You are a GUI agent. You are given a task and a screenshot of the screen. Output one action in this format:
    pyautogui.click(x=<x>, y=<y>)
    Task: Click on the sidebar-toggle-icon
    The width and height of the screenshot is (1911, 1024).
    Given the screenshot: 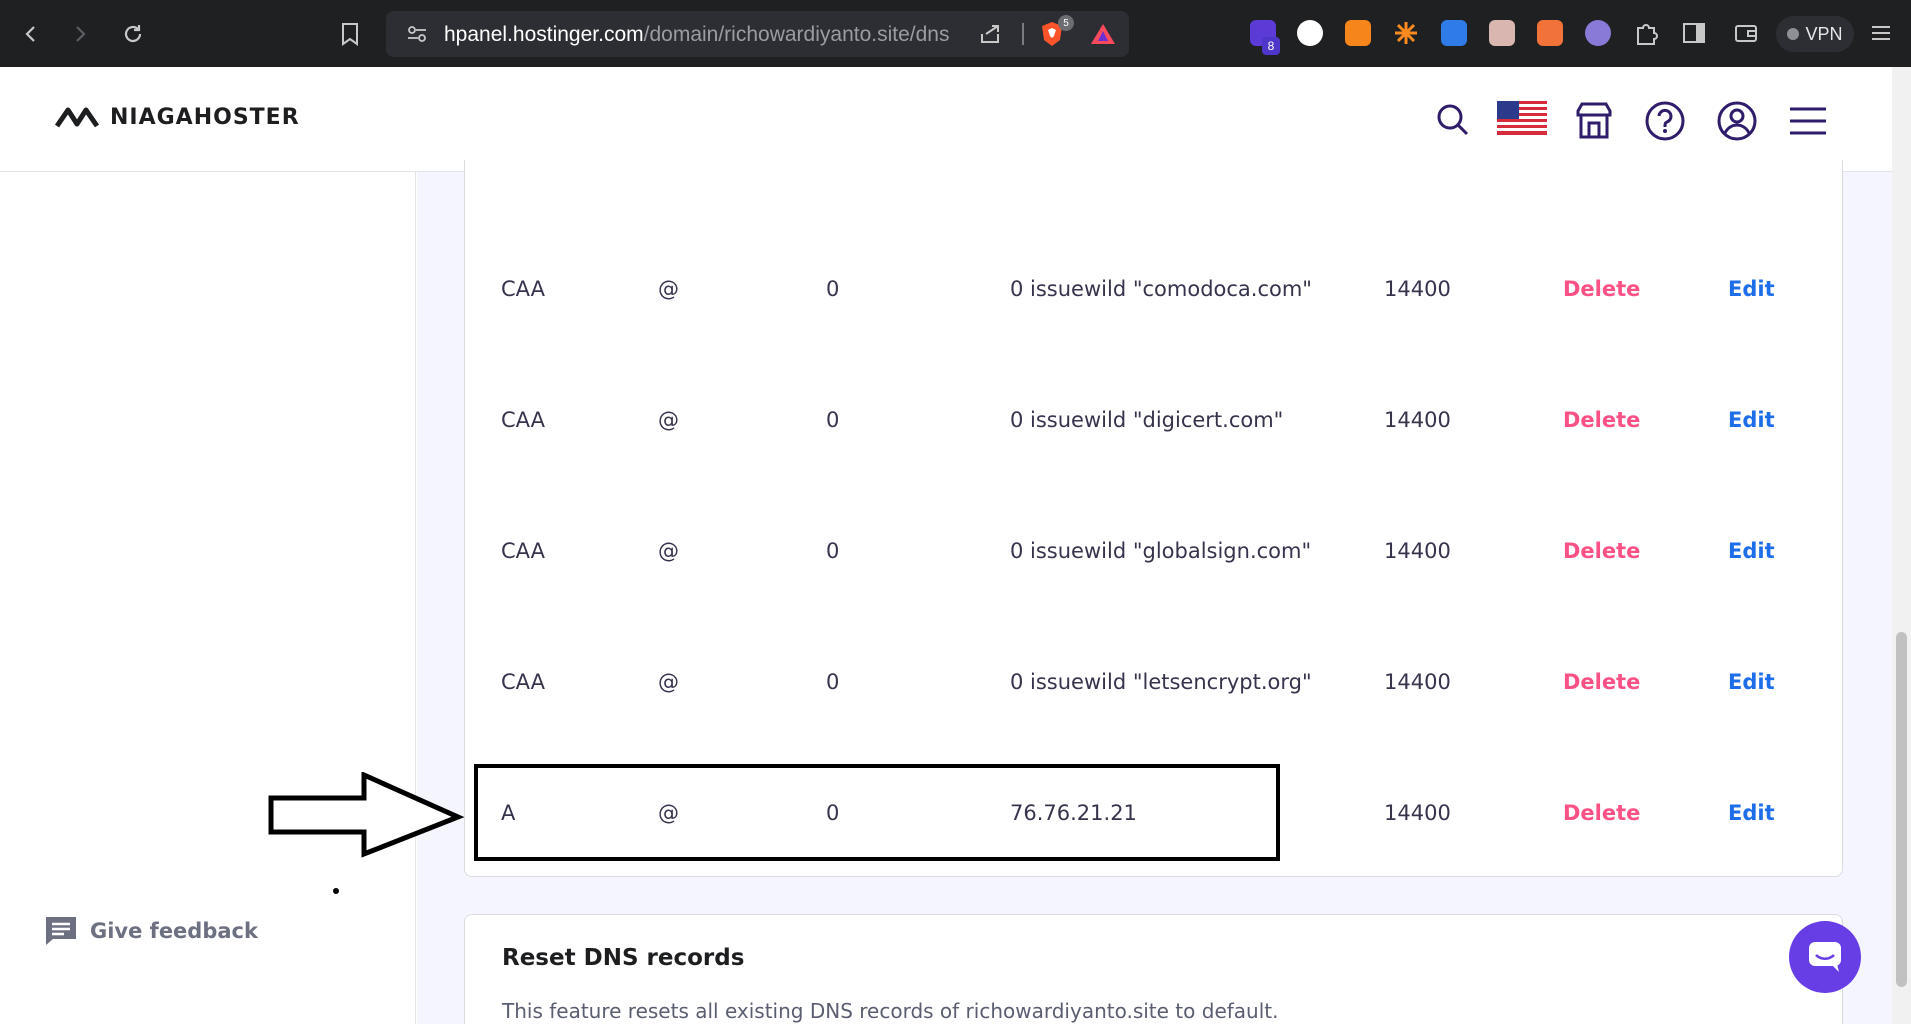 What is the action you would take?
    pyautogui.click(x=1694, y=33)
    